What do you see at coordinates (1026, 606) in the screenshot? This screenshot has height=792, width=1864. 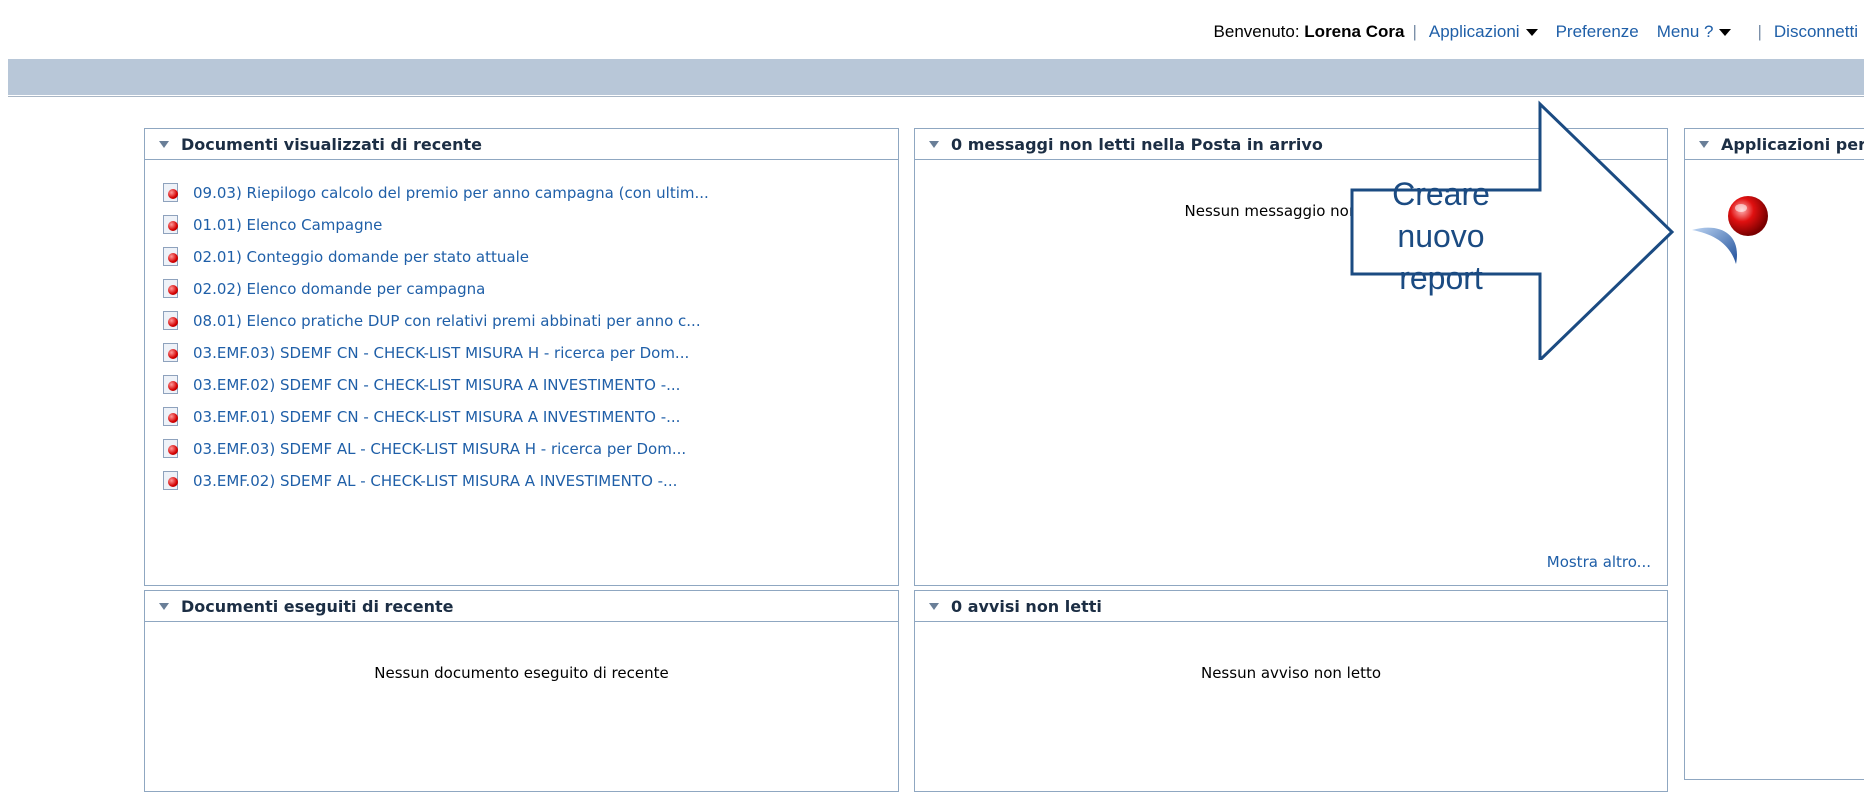 I see `panel-title: 0 avvisi non letti` at bounding box center [1026, 606].